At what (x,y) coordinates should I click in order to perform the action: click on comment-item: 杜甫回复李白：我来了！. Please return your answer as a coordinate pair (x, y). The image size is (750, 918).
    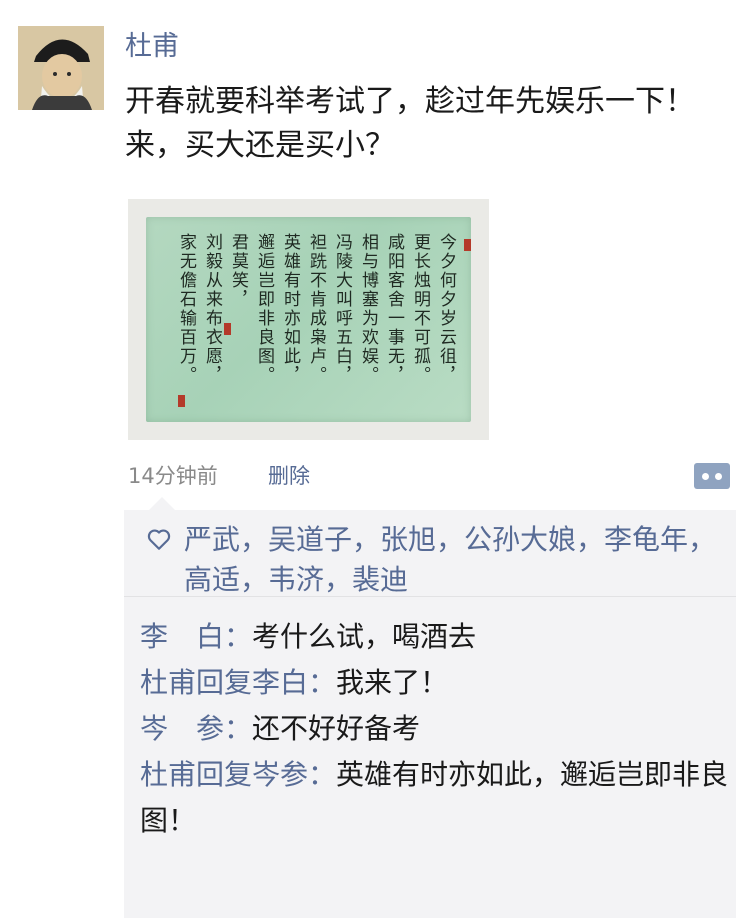
    Looking at the image, I should click on (436, 683).